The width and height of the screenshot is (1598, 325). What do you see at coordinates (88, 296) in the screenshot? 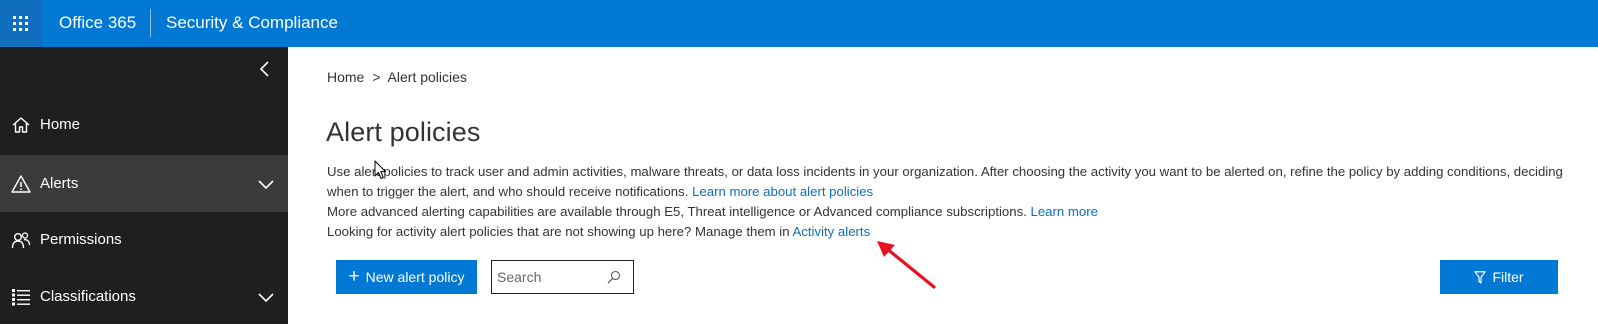
I see `sidebar-item-label: Classifications` at bounding box center [88, 296].